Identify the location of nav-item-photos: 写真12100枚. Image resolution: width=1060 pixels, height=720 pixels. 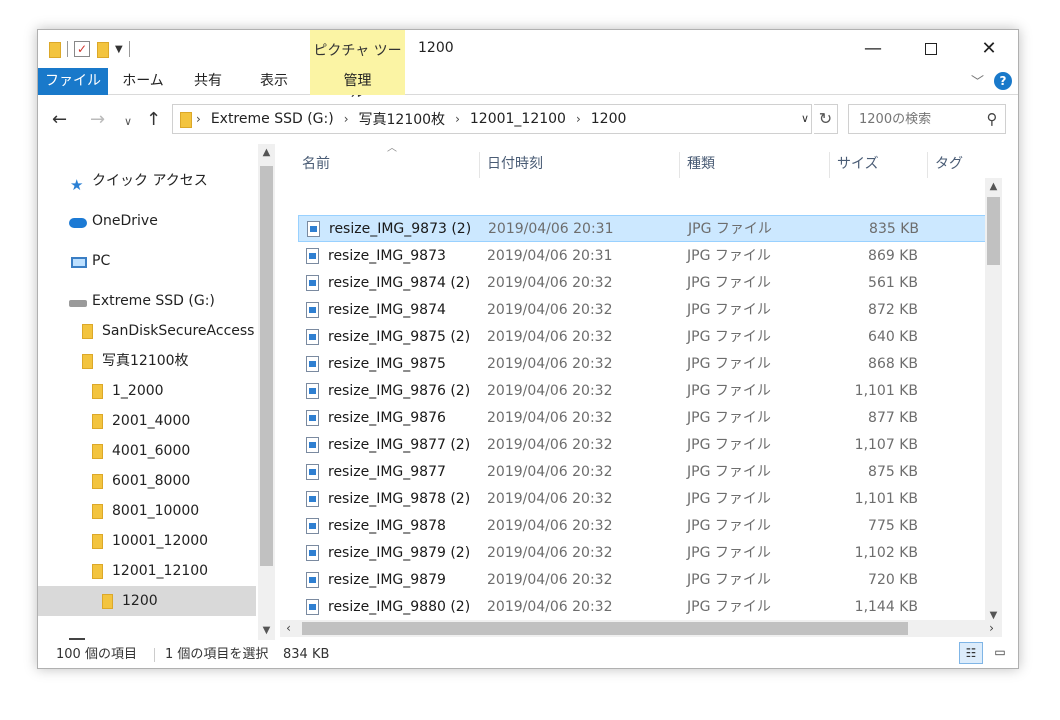
(147, 361).